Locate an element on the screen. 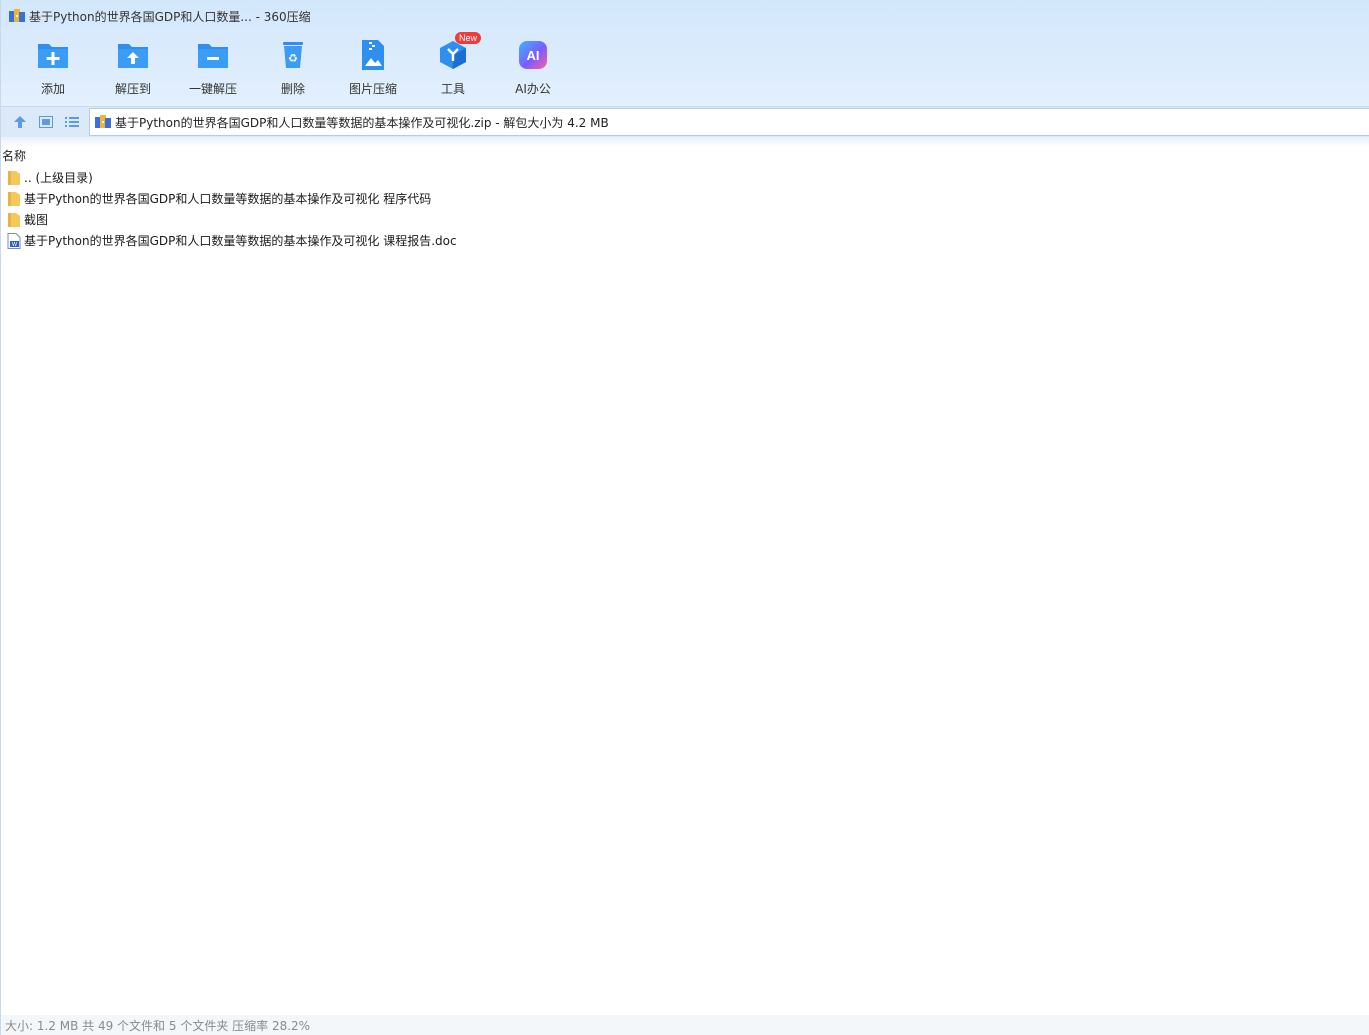 The width and height of the screenshot is (1369, 1035). one-click-extract-icon is located at coordinates (213, 55).